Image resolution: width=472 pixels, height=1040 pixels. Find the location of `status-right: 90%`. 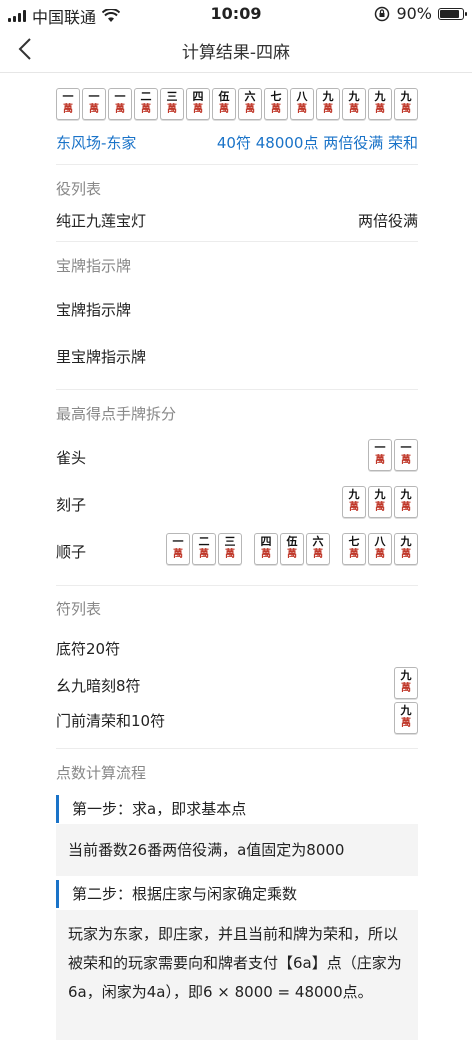

status-right: 90% is located at coordinates (420, 13).